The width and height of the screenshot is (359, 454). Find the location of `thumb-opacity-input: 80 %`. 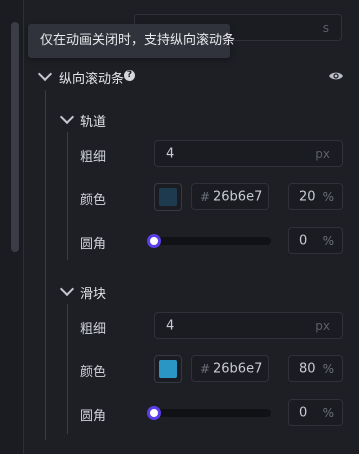

thumb-opacity-input: 80 % is located at coordinates (315, 368).